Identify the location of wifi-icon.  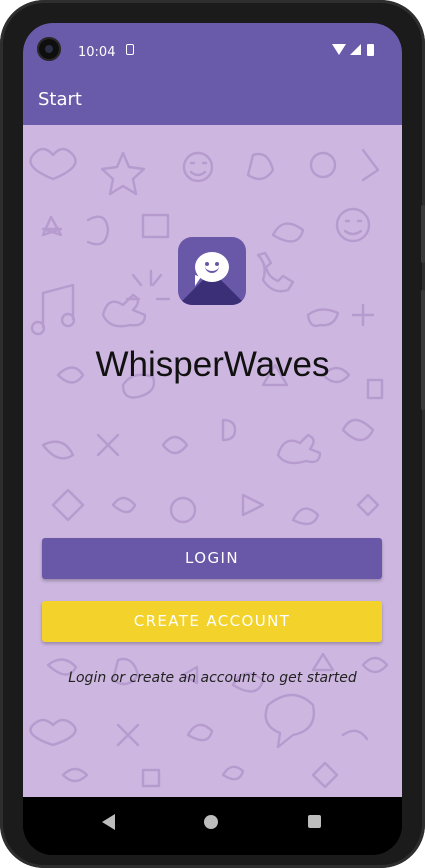
(339, 49).